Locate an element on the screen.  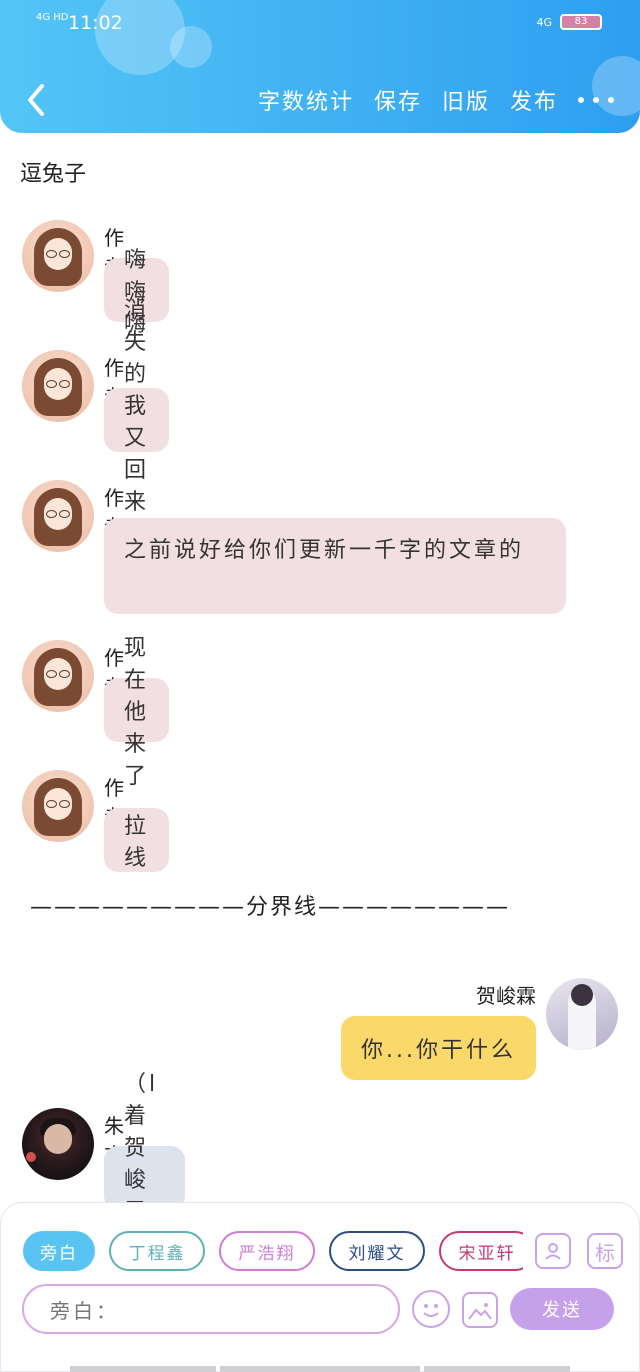
chevron-left-icon is located at coordinates (36, 100).